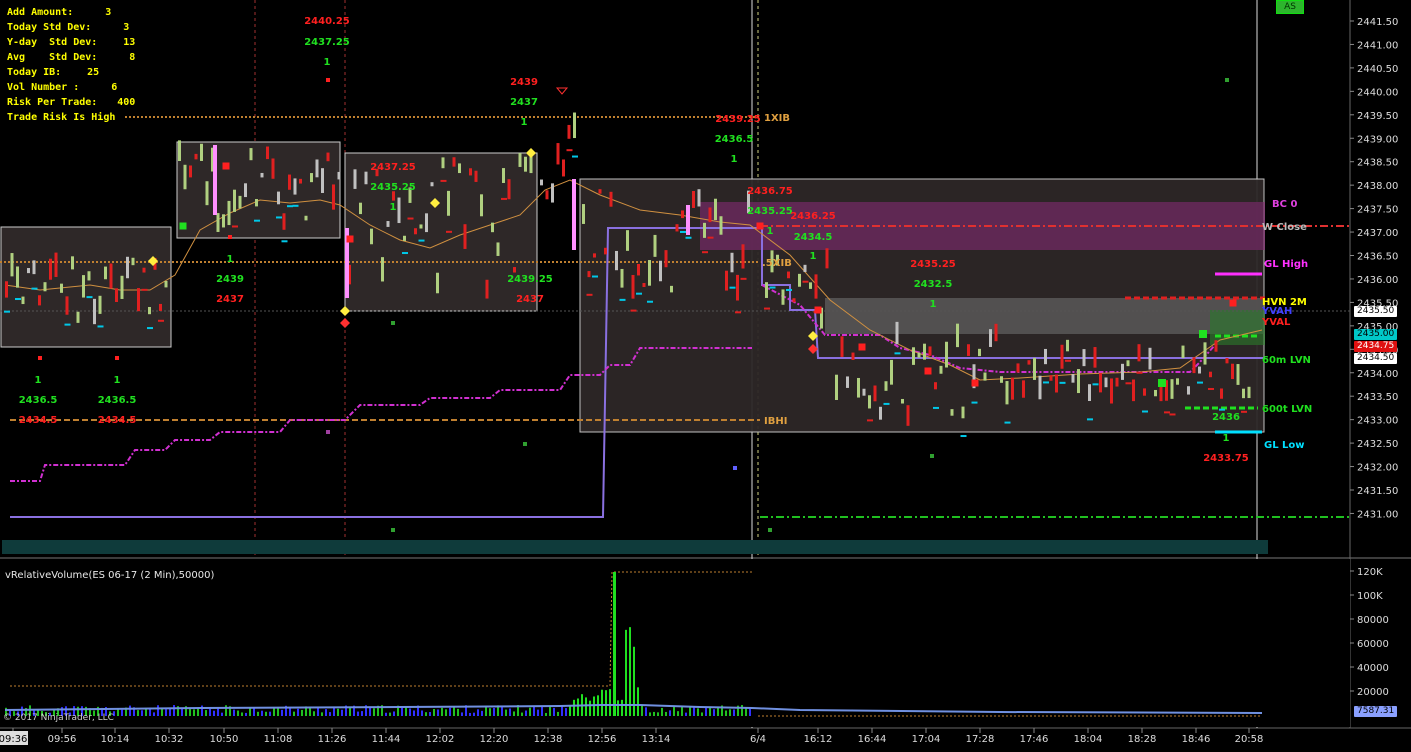  I want to click on stat-value: 6, so click(114, 87).